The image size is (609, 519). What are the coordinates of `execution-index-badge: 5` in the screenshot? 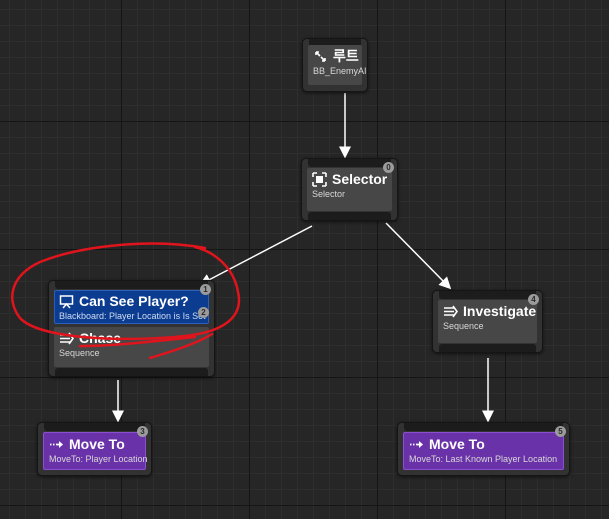 It's located at (560, 431).